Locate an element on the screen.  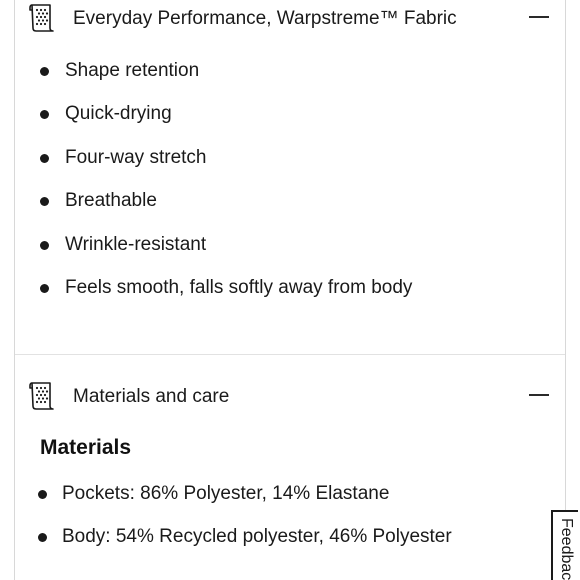
materials-section-header: Materials and care is located at coordinates (290, 398).